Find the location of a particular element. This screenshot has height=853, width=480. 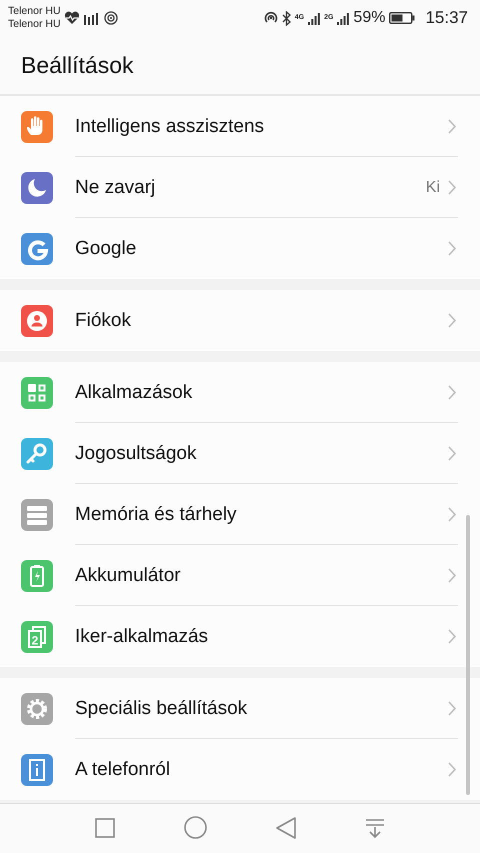

setting-label: A telefonról is located at coordinates (122, 769).